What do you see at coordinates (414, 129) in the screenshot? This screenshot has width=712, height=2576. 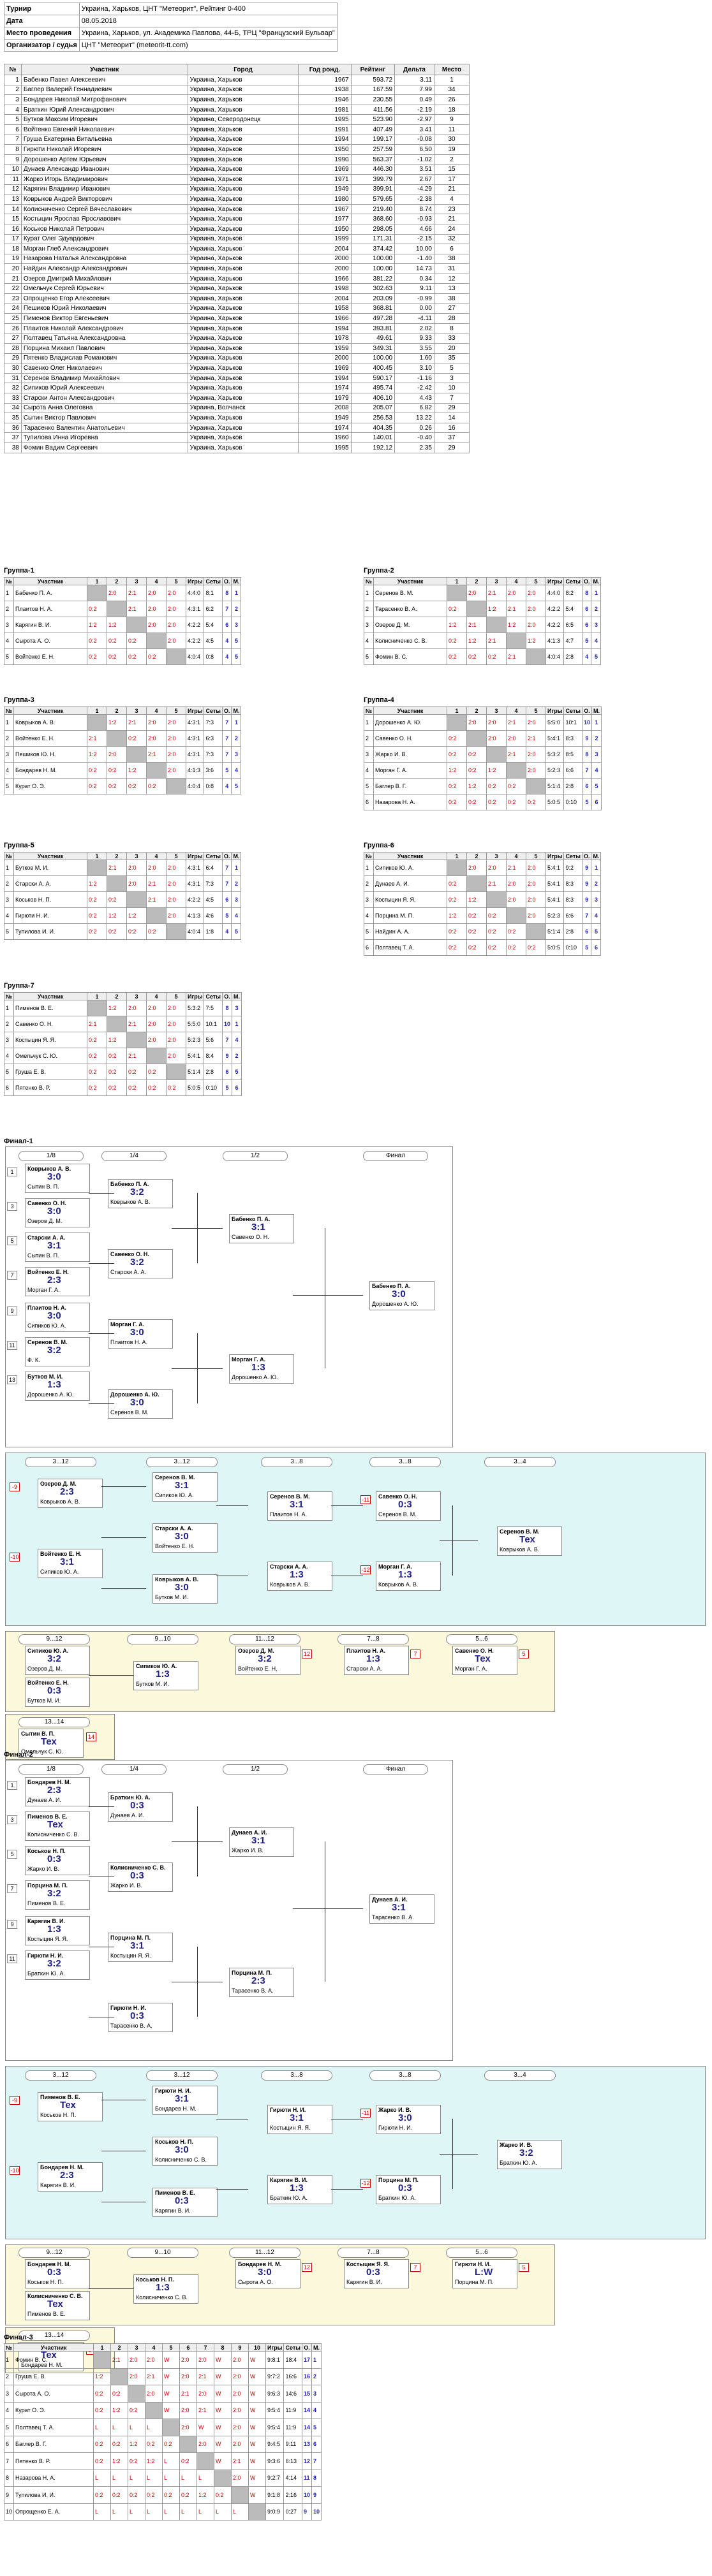 I see `participant-cell: 3.41` at bounding box center [414, 129].